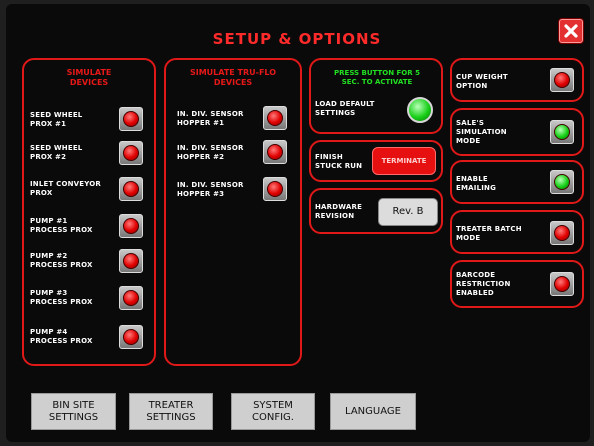  I want to click on device-label-6: PUMP #3 PROCESS PROX, so click(61, 297).